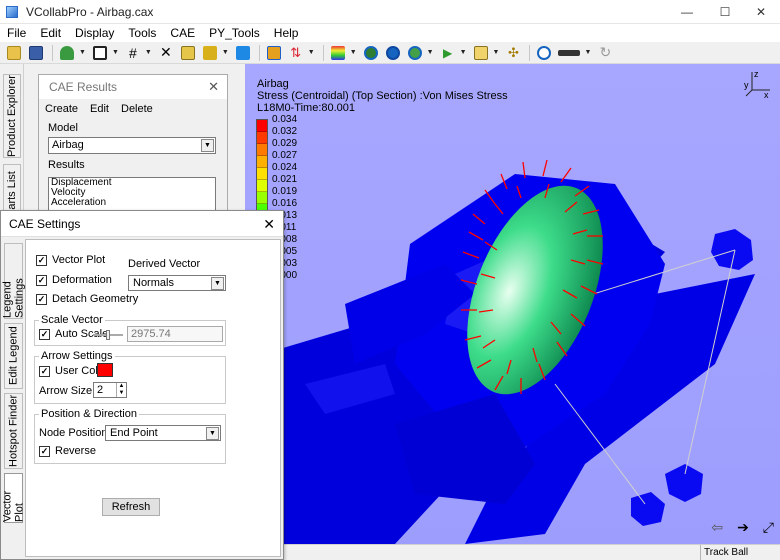 The height and width of the screenshot is (560, 780). I want to click on fit-view-icon, so click(100, 53).